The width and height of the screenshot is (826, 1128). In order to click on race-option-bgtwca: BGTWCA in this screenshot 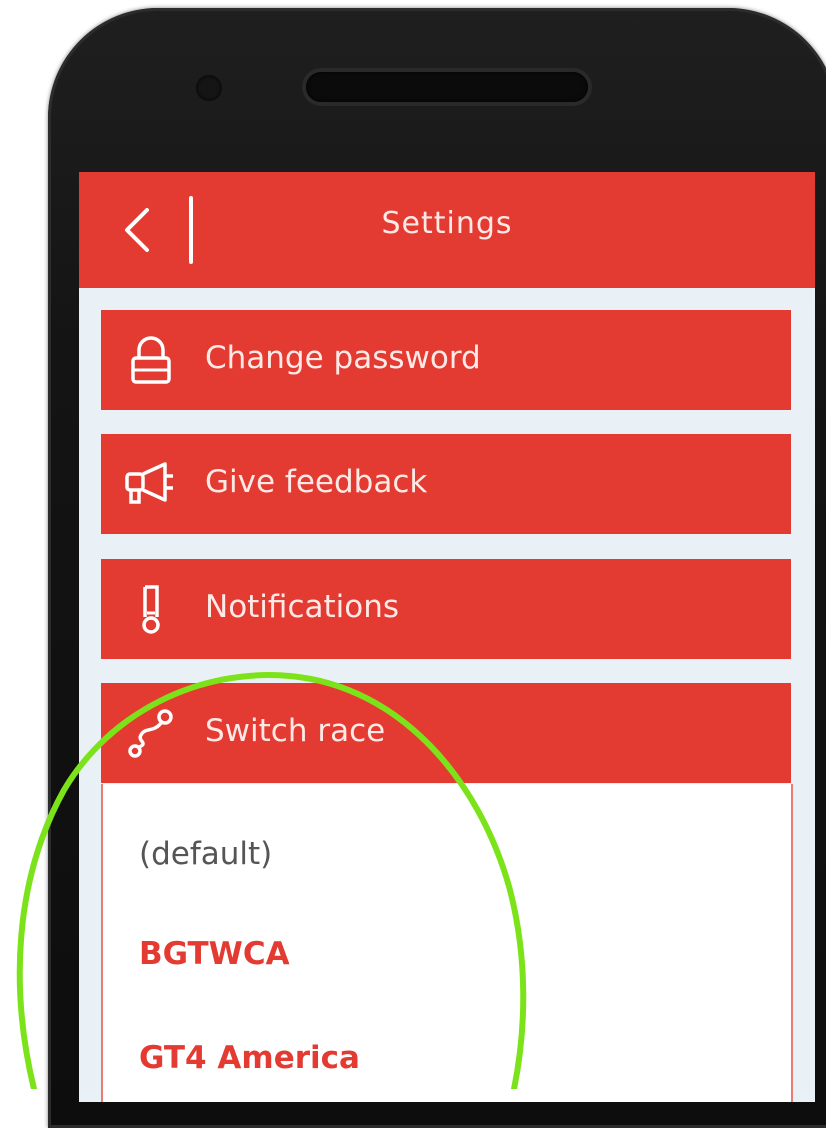, I will do `click(214, 954)`.